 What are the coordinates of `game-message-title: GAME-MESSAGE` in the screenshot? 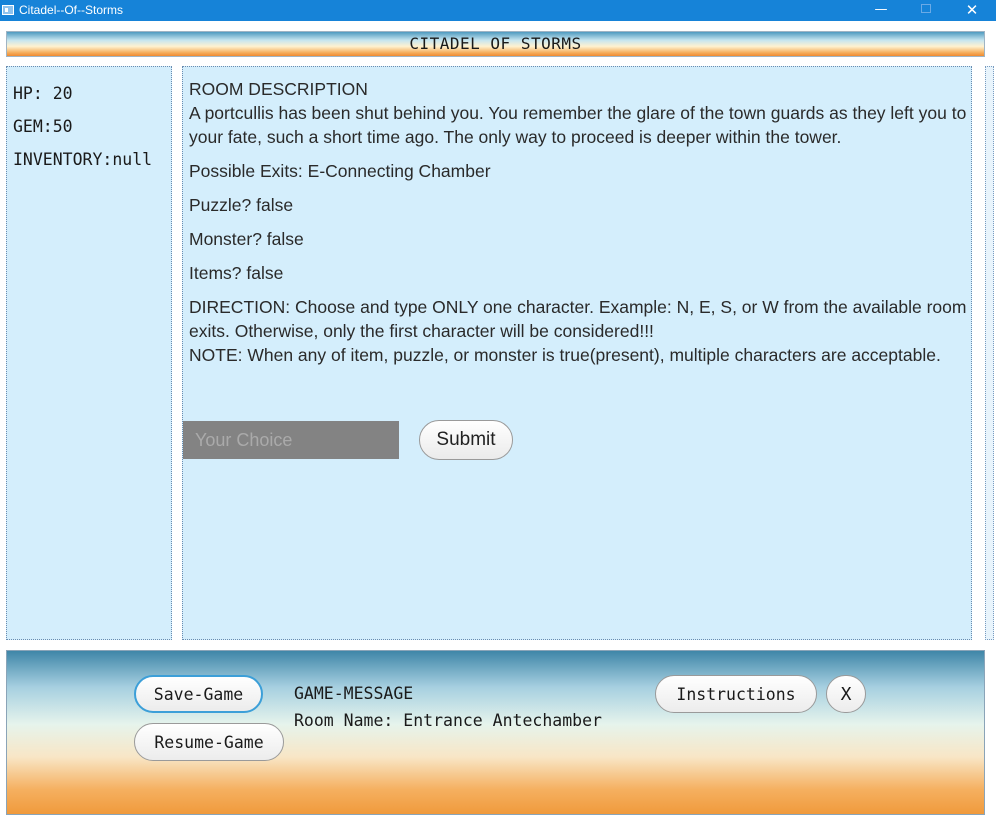 It's located at (354, 693).